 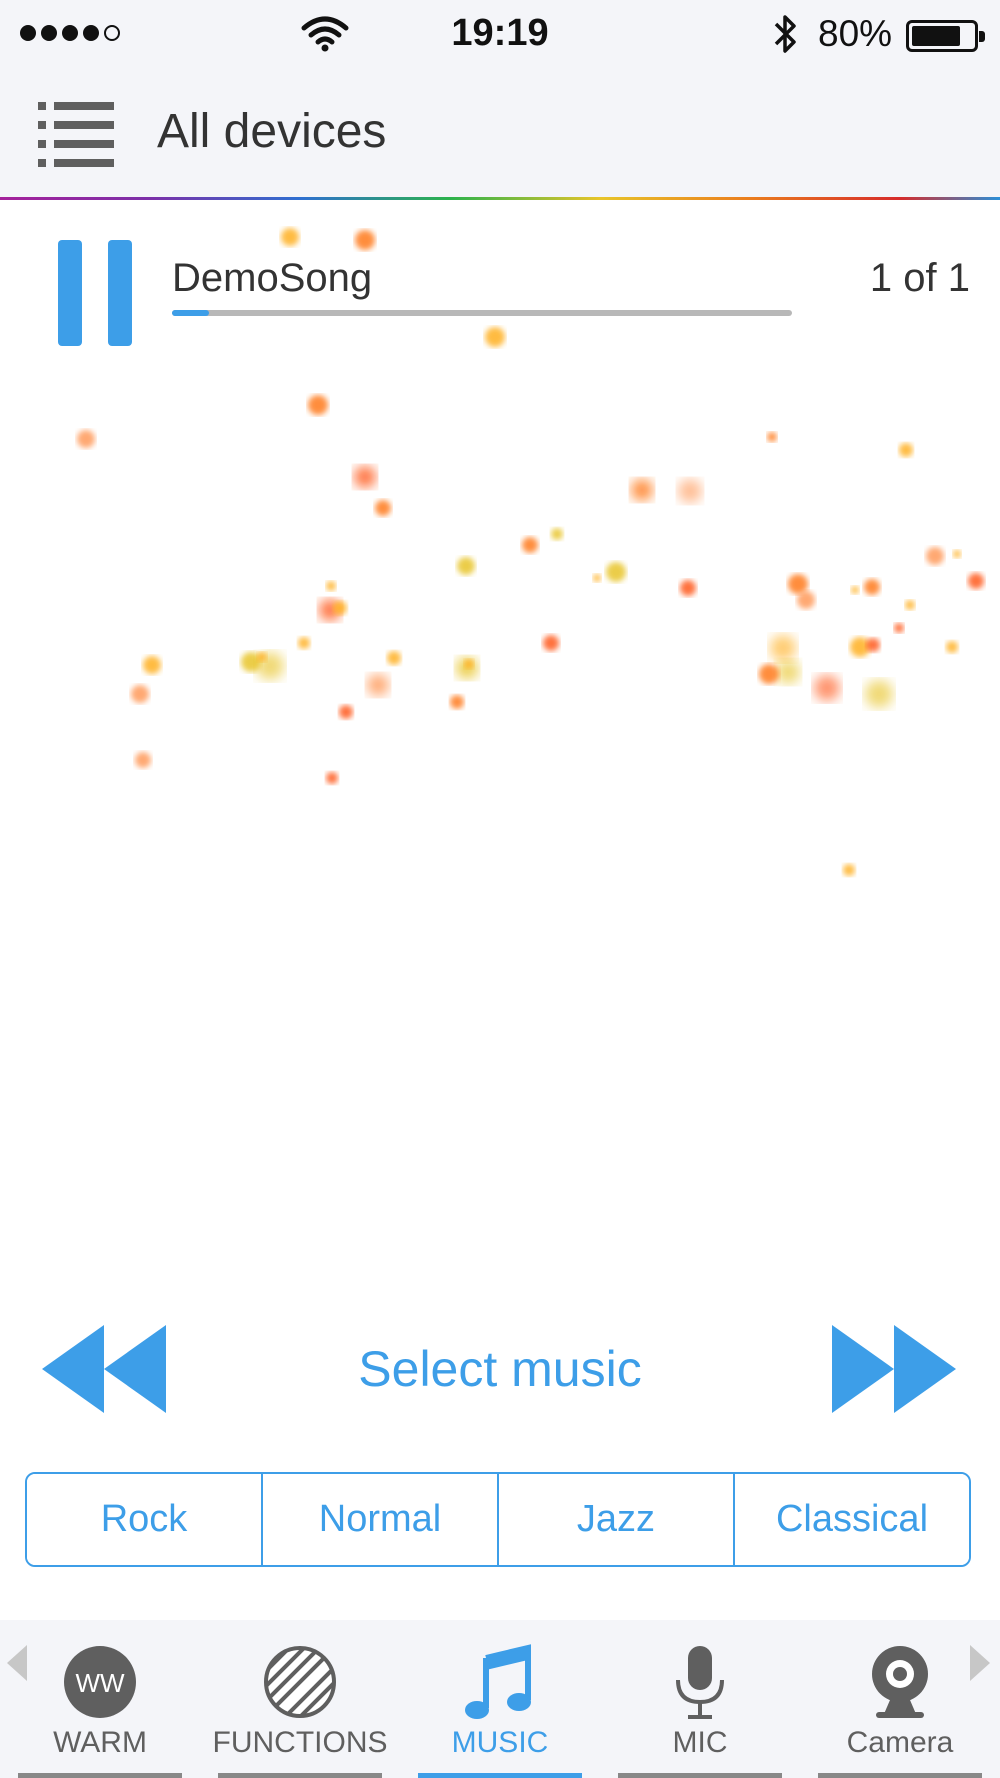 I want to click on eq-option-jazz: Jazz, so click(x=617, y=1519).